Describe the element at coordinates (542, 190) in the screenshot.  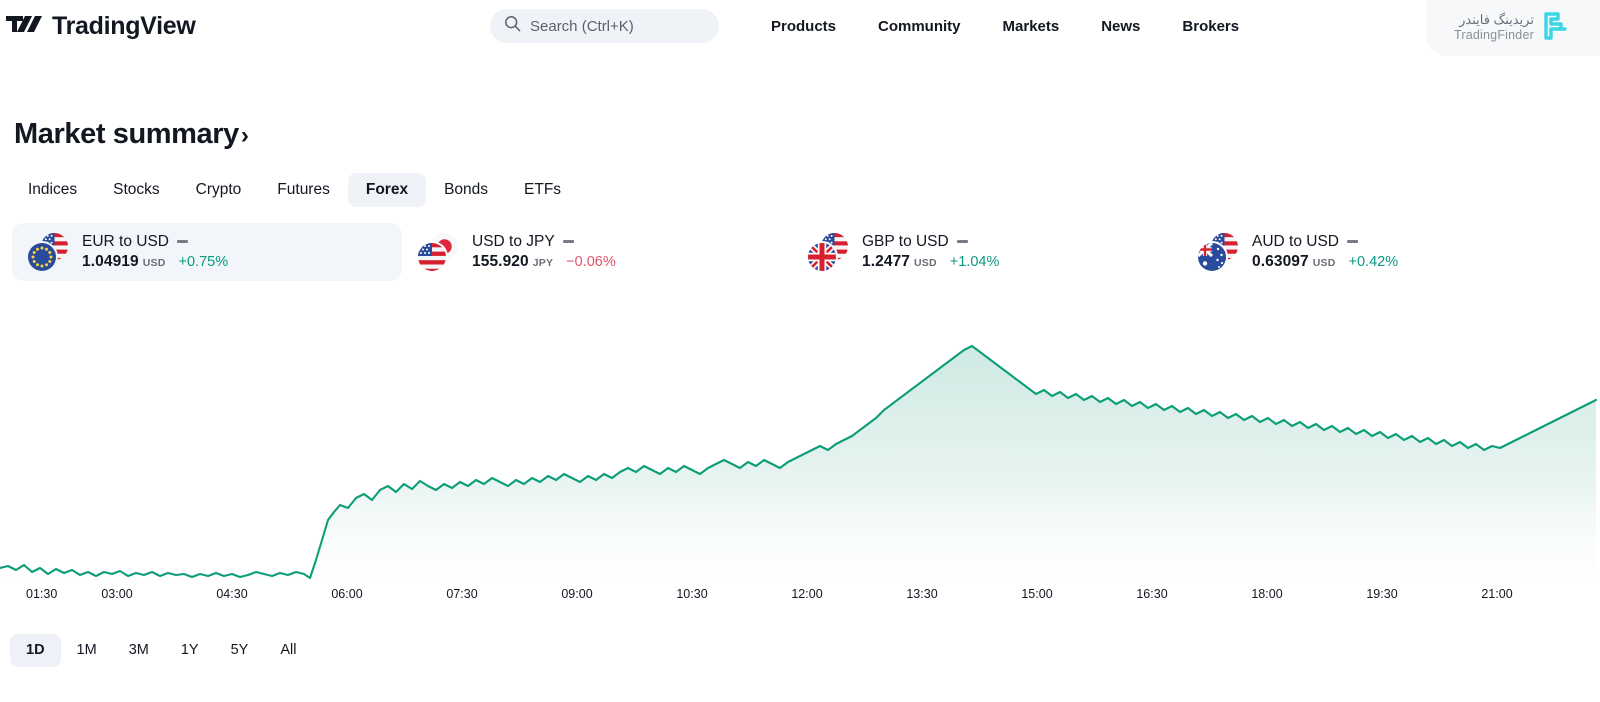
I see `tab-etfs: ETFs` at that location.